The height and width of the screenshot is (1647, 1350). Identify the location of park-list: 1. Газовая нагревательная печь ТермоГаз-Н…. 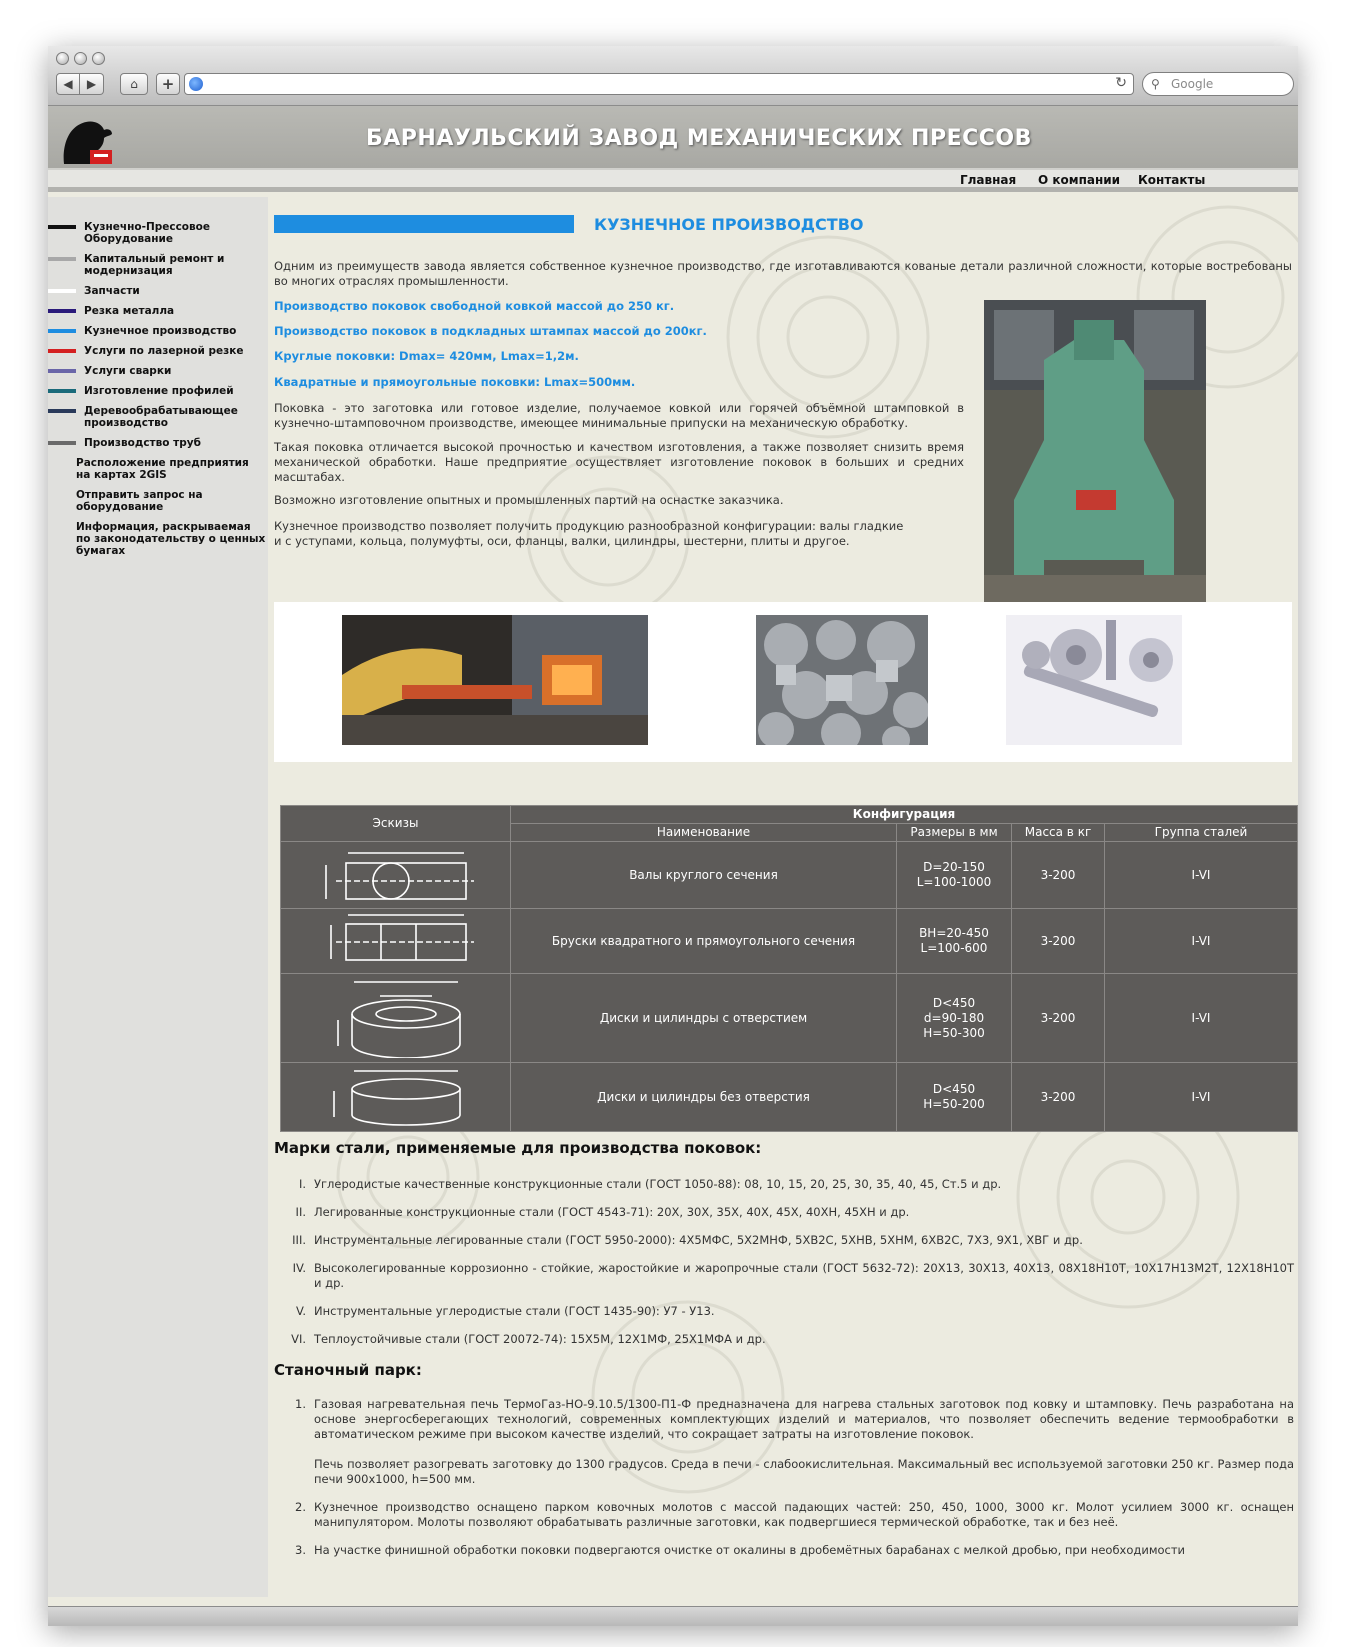
(794, 1484).